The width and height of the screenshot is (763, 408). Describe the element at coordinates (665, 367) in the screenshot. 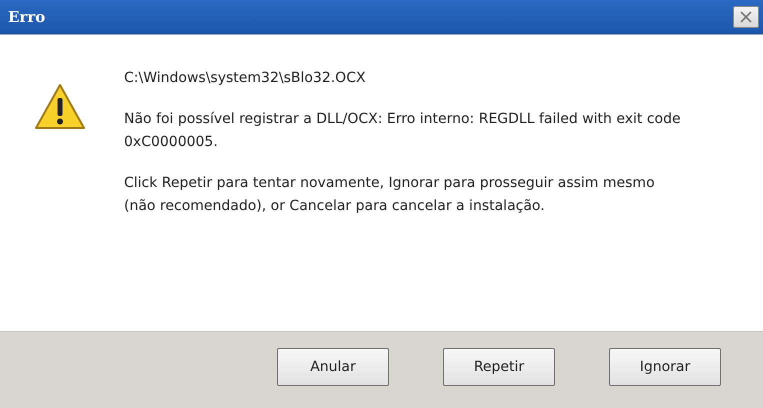

I see `dialog-button: Ignorar` at that location.